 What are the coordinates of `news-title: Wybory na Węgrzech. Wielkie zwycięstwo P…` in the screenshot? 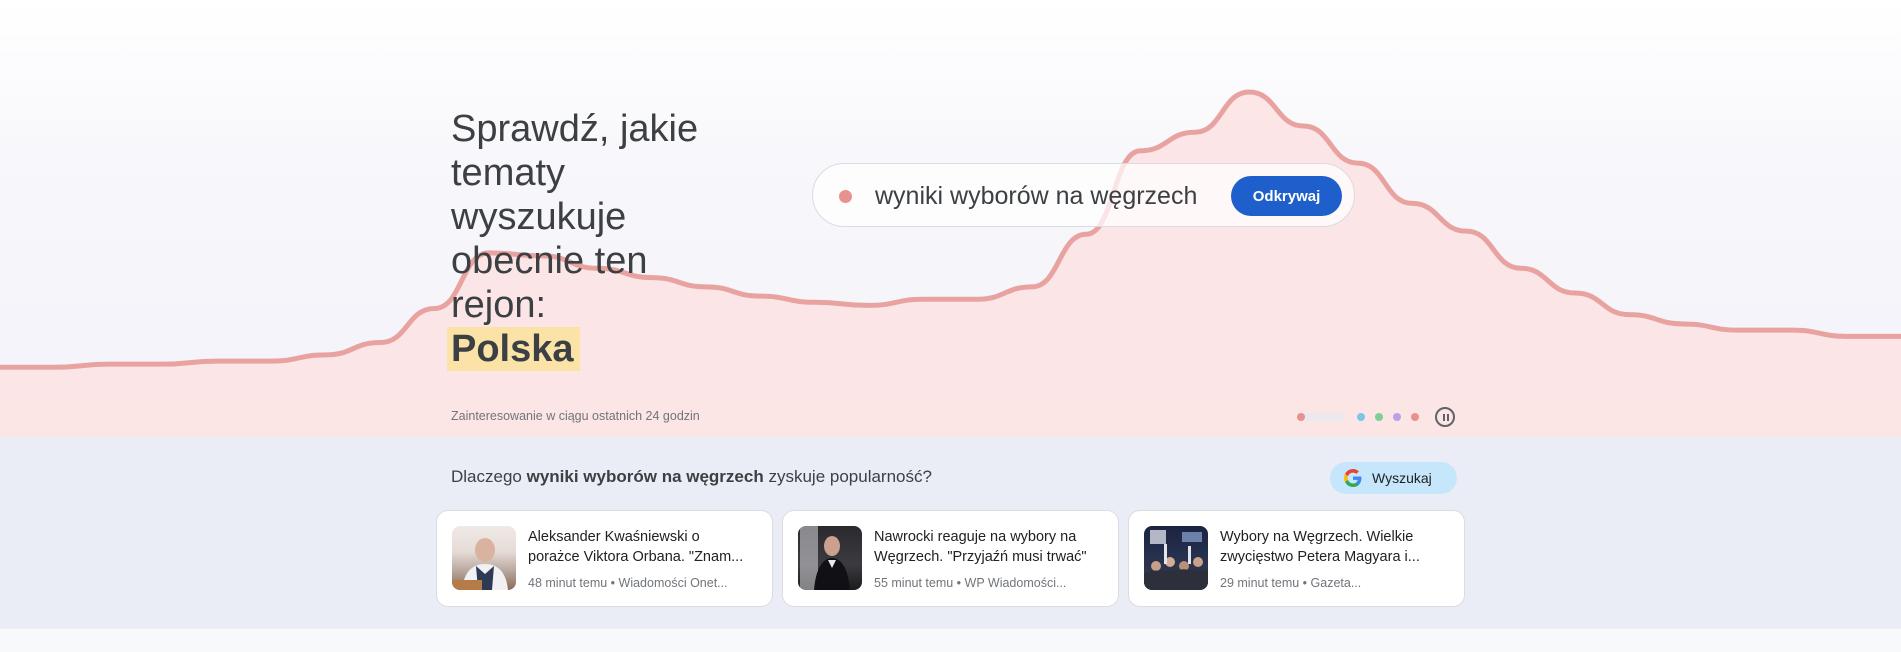 It's located at (1320, 547).